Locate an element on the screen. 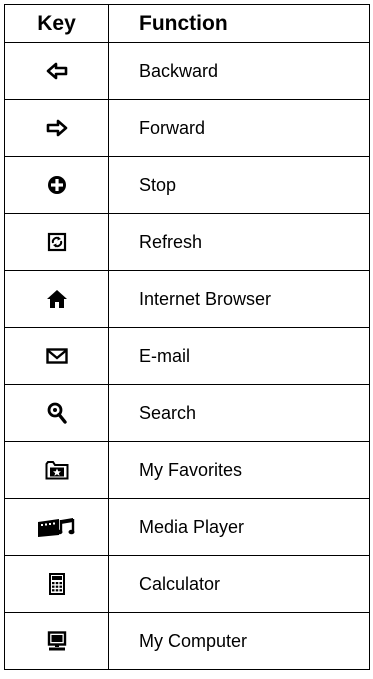 This screenshot has height=679, width=373. function-label: Calculator is located at coordinates (239, 584).